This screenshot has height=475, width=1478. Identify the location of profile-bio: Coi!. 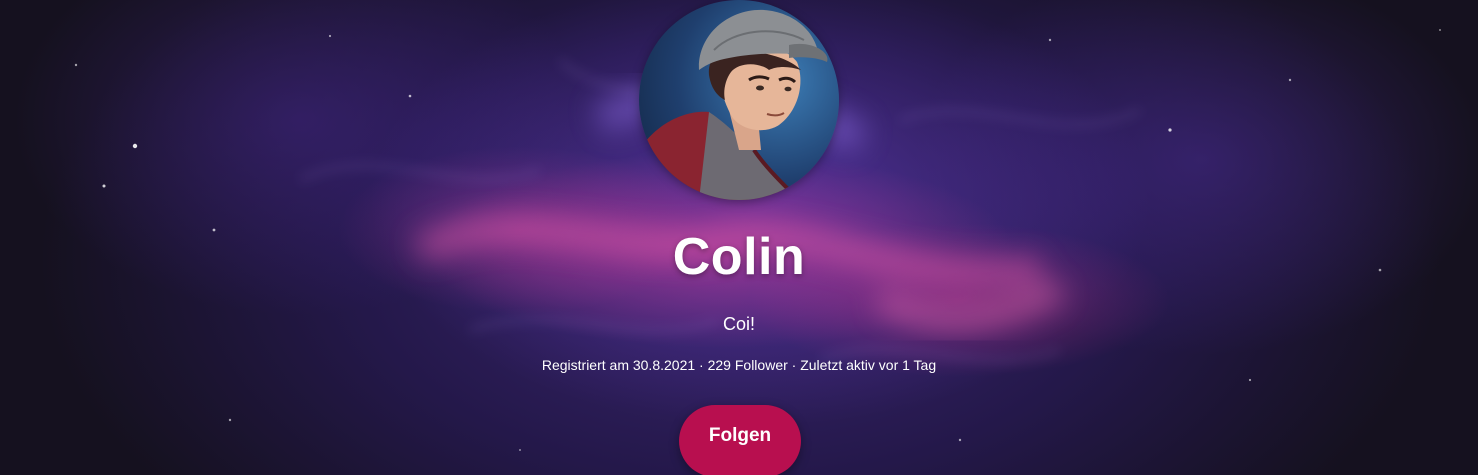
(738, 324).